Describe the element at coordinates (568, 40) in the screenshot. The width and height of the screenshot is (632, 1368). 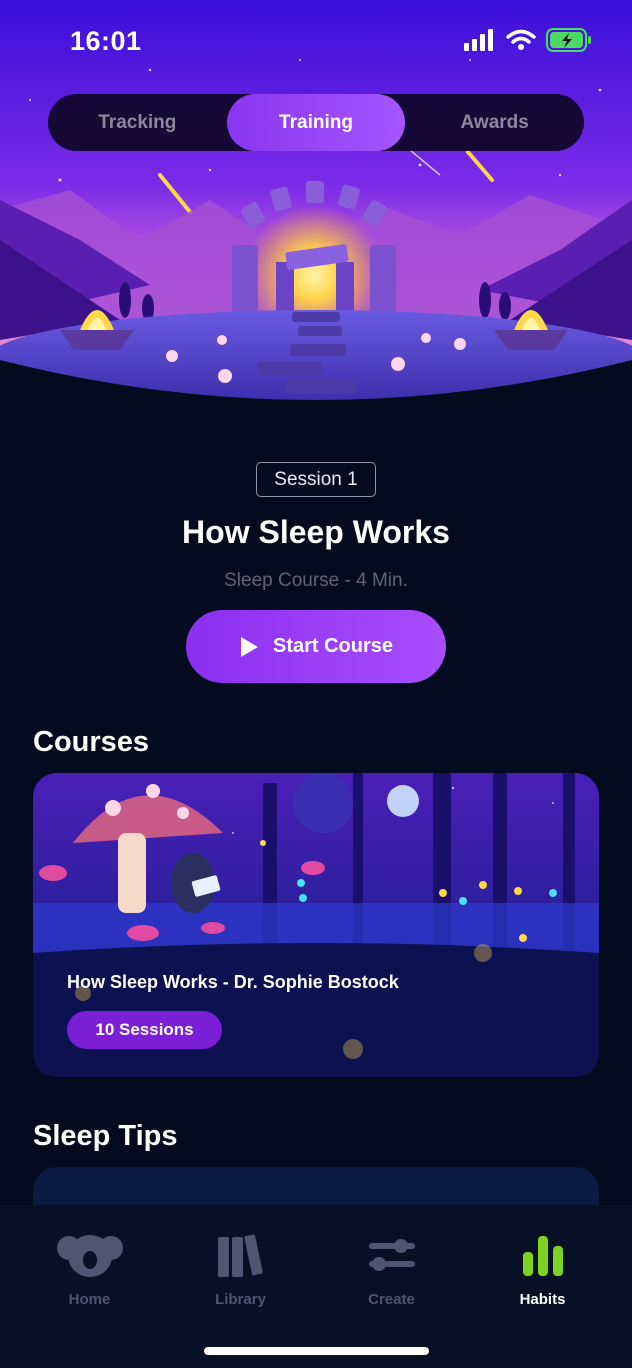
I see `battery-icon` at that location.